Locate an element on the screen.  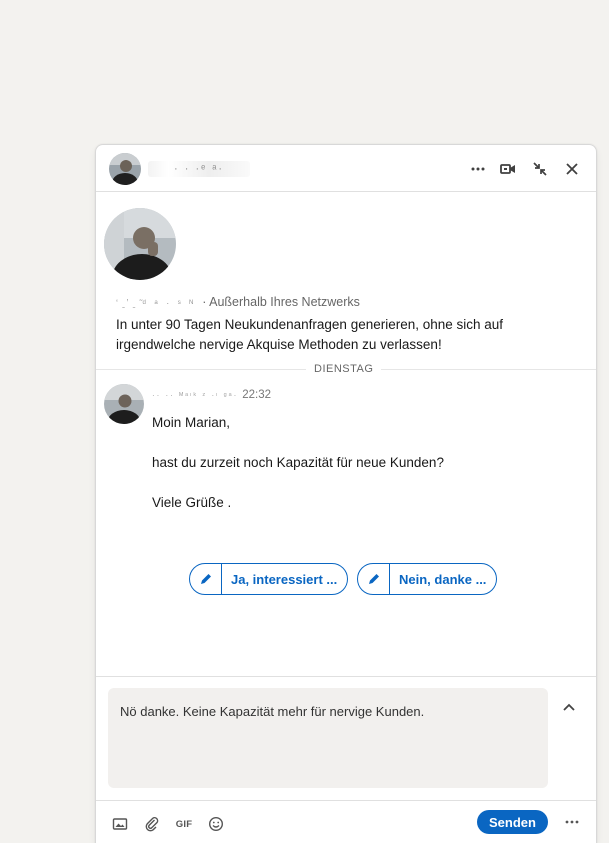
sender-name-redacted: ·· ·· ᴹᵃᶦᵏ ᶻ ·ᶦ ᵍᵃ· is located at coordinates (195, 395).